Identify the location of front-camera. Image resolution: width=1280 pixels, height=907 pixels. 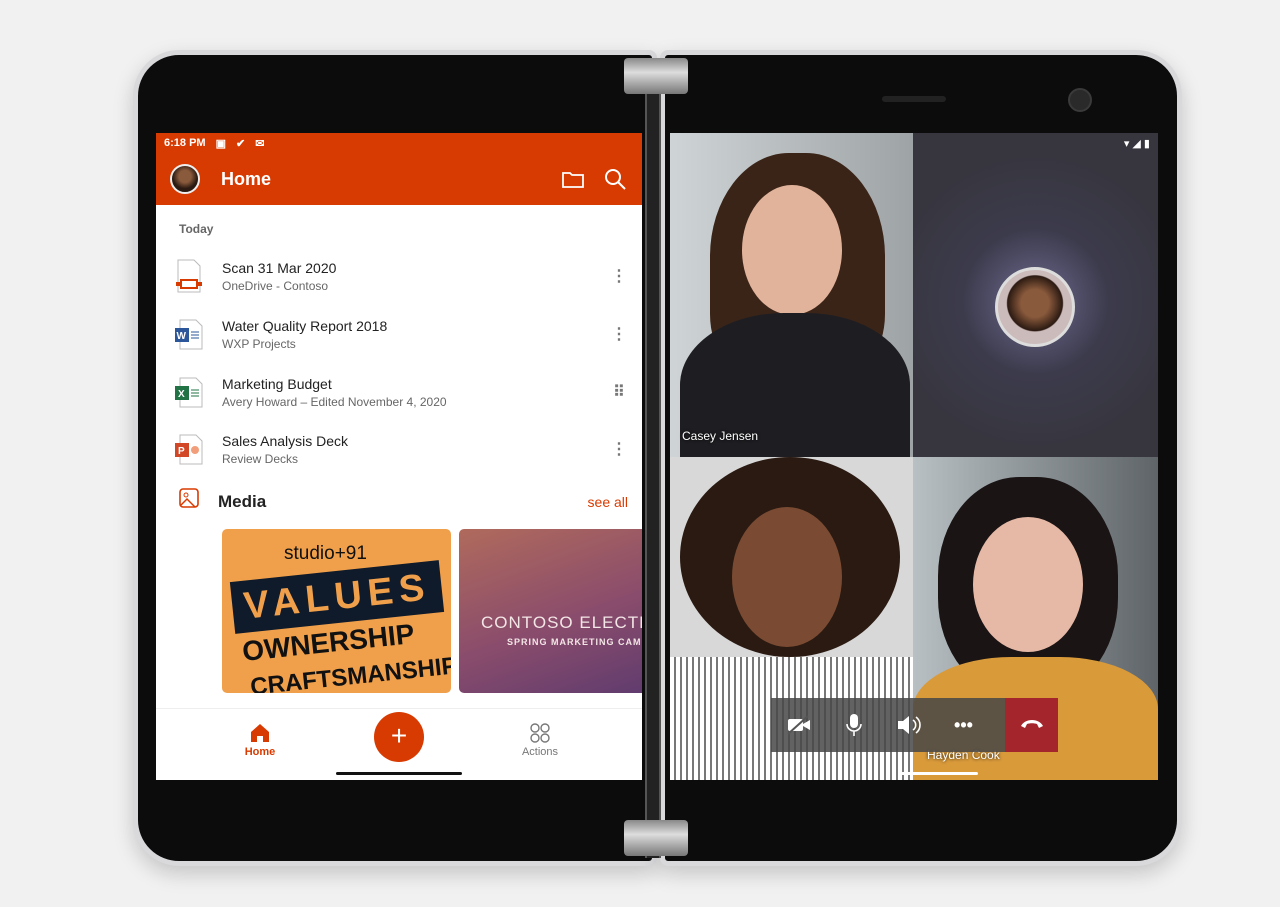
(1080, 100).